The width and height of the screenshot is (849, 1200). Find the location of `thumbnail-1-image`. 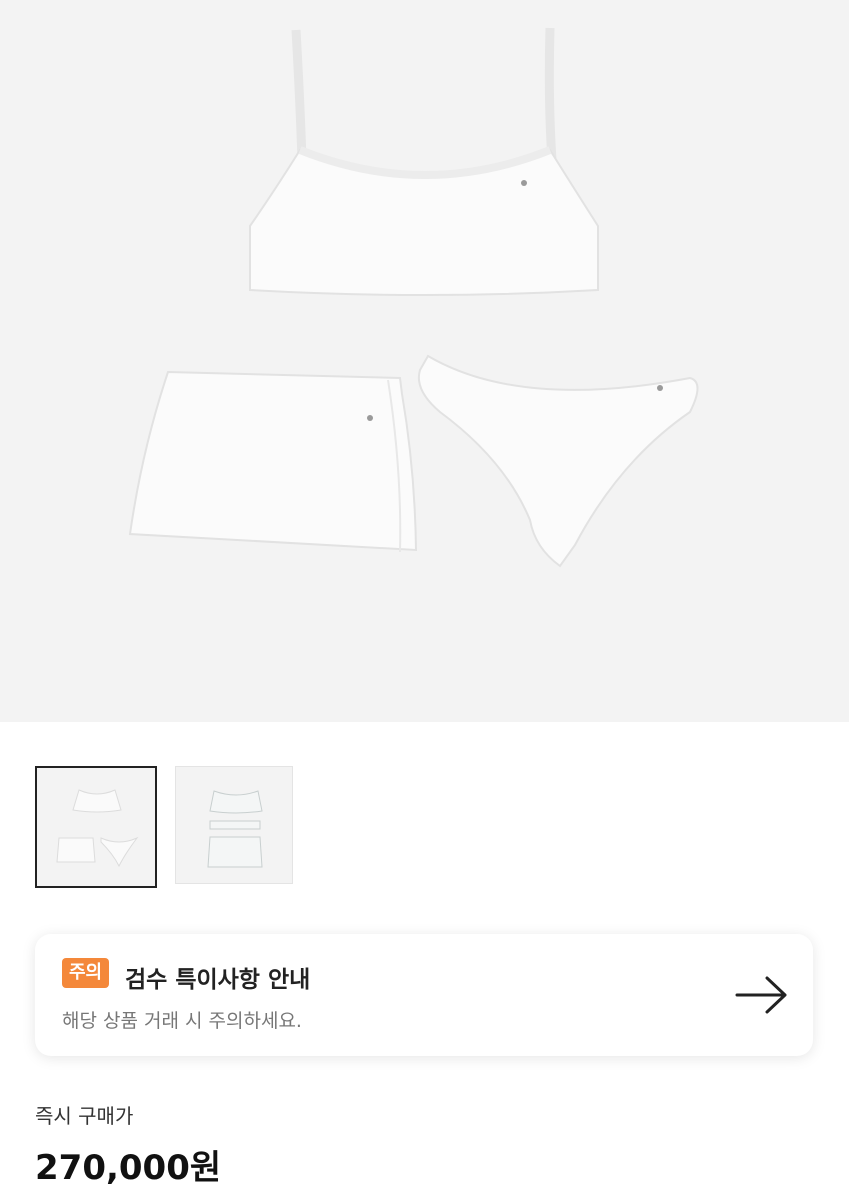

thumbnail-1-image is located at coordinates (97, 828).